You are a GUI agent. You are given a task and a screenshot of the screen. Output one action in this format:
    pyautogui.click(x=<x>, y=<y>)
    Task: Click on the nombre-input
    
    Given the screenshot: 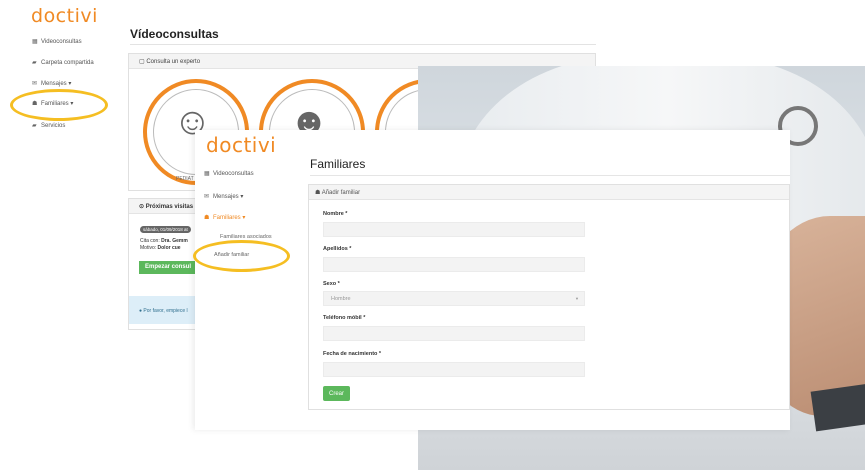 What is the action you would take?
    pyautogui.click(x=454, y=229)
    